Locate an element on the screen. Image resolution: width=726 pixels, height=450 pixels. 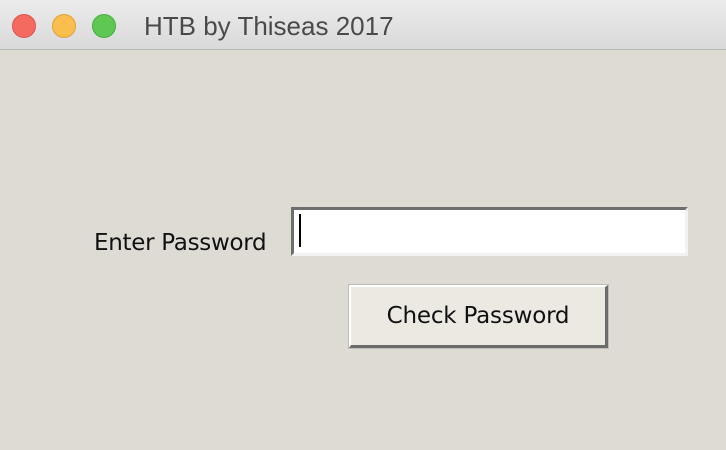
title-bar: HTB by Thiseas 2017 is located at coordinates (363, 25).